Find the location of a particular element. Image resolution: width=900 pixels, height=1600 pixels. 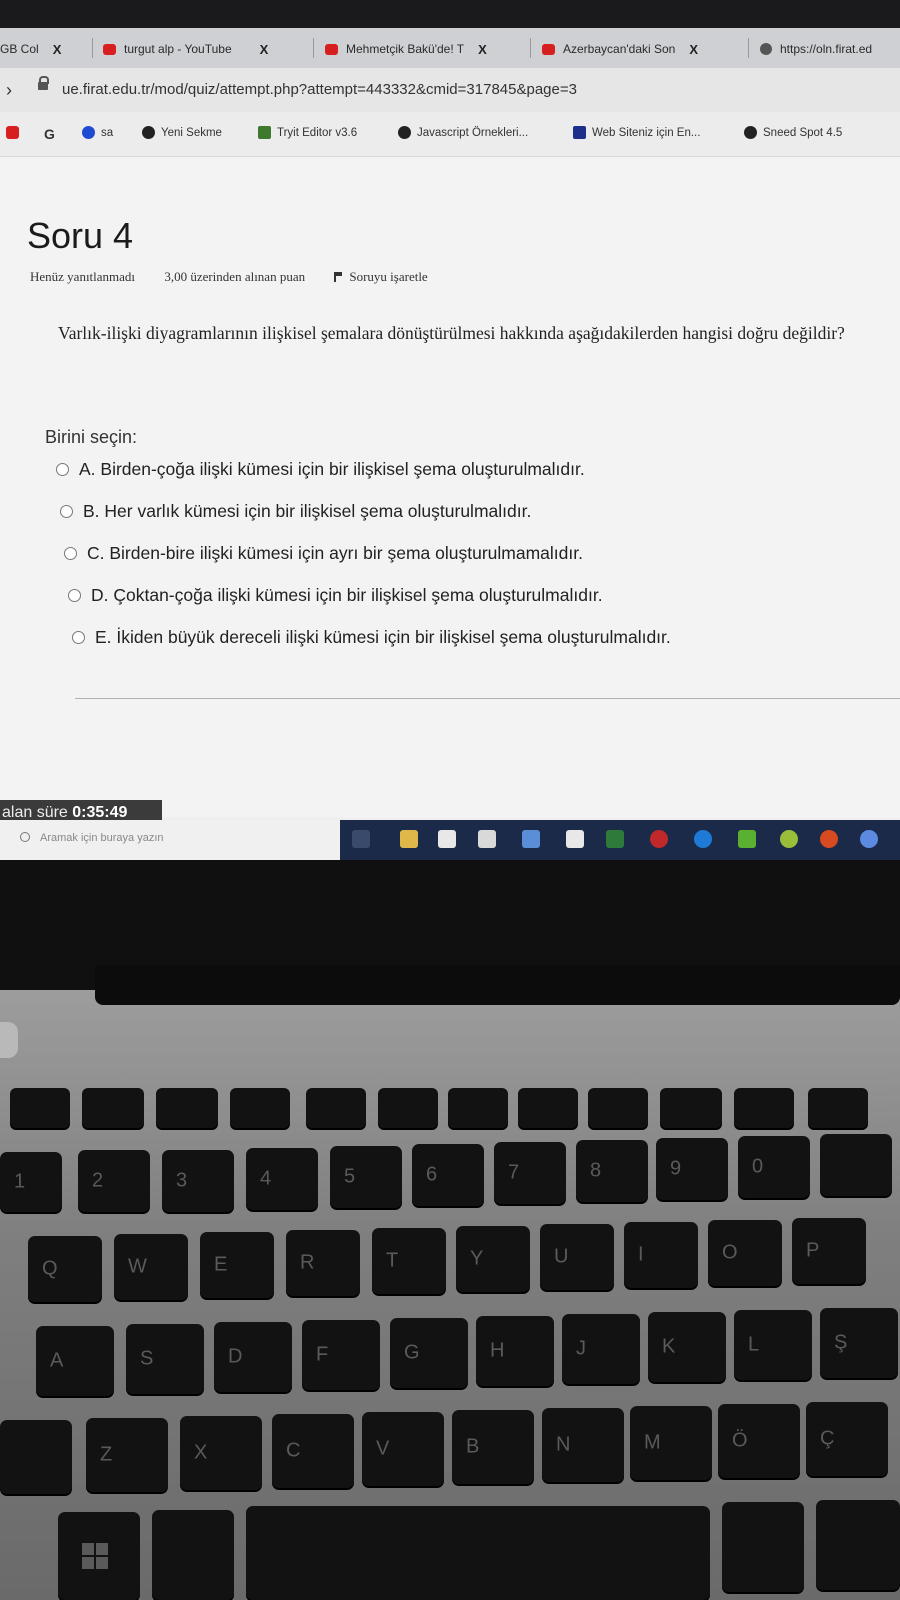

bookmark-youtube is located at coordinates (15, 132).